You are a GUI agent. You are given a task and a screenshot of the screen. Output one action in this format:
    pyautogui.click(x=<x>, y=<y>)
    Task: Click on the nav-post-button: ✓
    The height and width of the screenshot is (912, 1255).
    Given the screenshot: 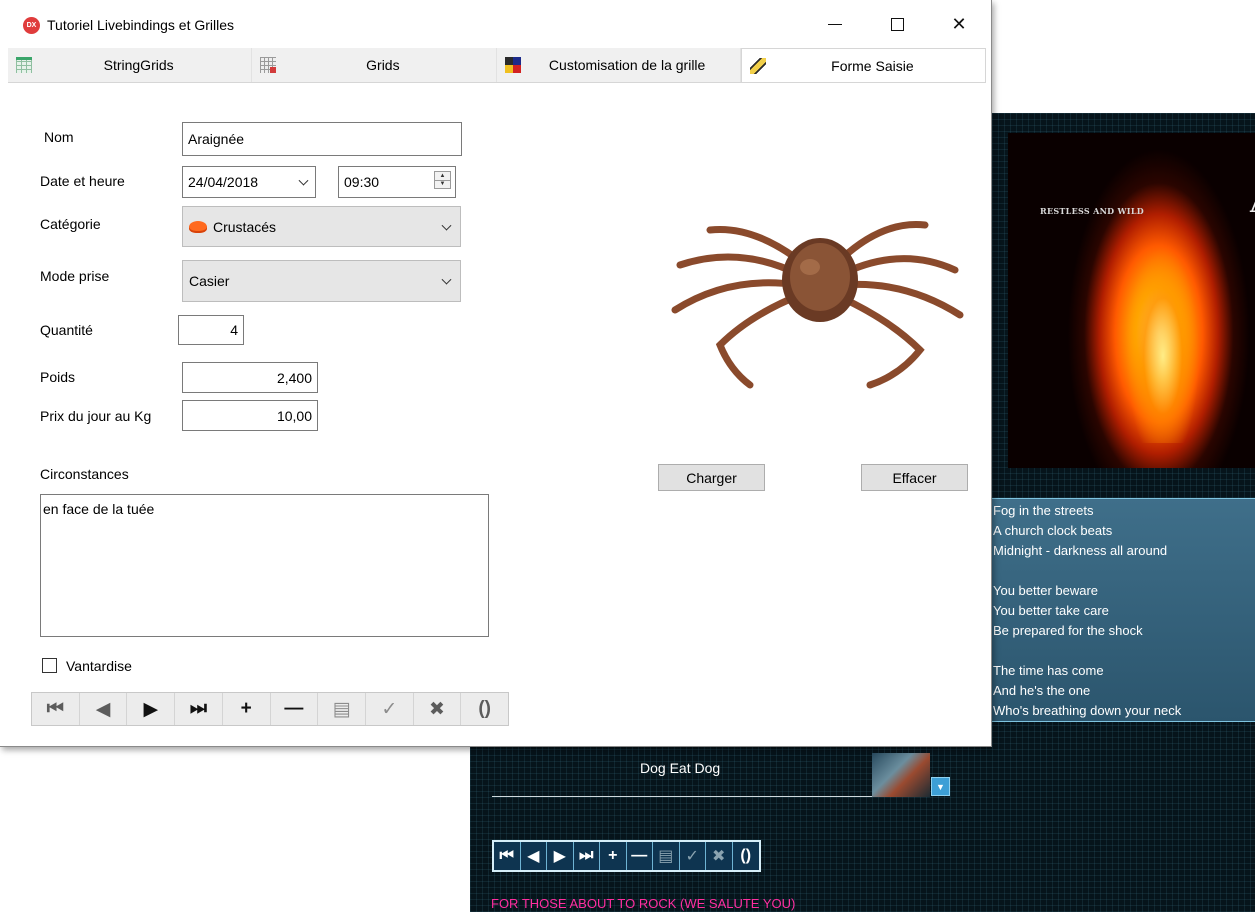 What is the action you would take?
    pyautogui.click(x=390, y=709)
    